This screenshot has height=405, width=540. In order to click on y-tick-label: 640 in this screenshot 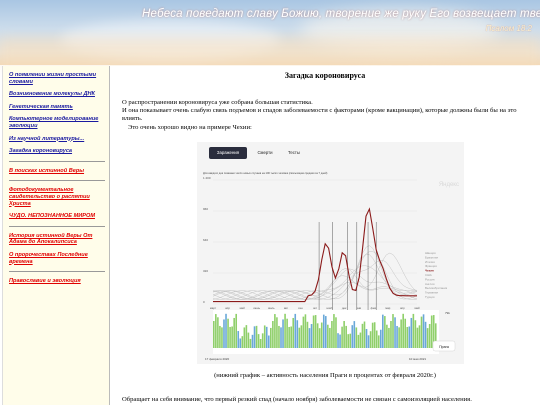, I will do `click(205, 240)`.